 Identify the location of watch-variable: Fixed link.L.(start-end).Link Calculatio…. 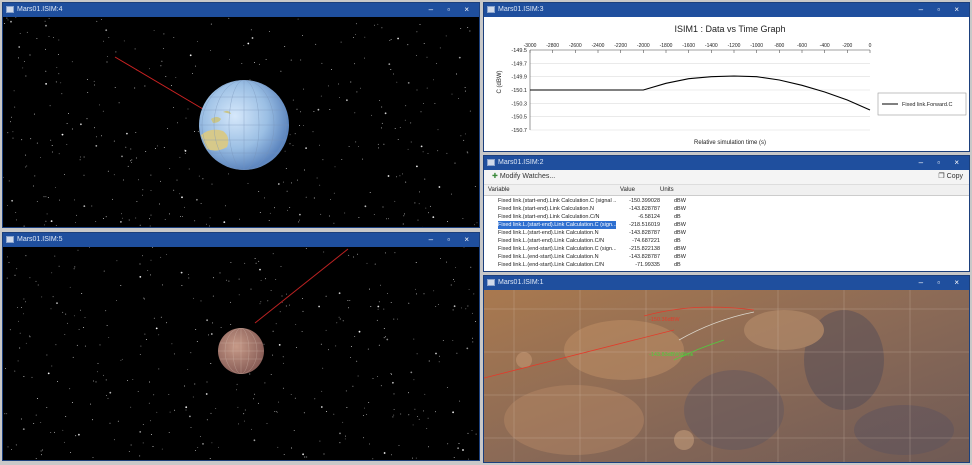
(548, 233).